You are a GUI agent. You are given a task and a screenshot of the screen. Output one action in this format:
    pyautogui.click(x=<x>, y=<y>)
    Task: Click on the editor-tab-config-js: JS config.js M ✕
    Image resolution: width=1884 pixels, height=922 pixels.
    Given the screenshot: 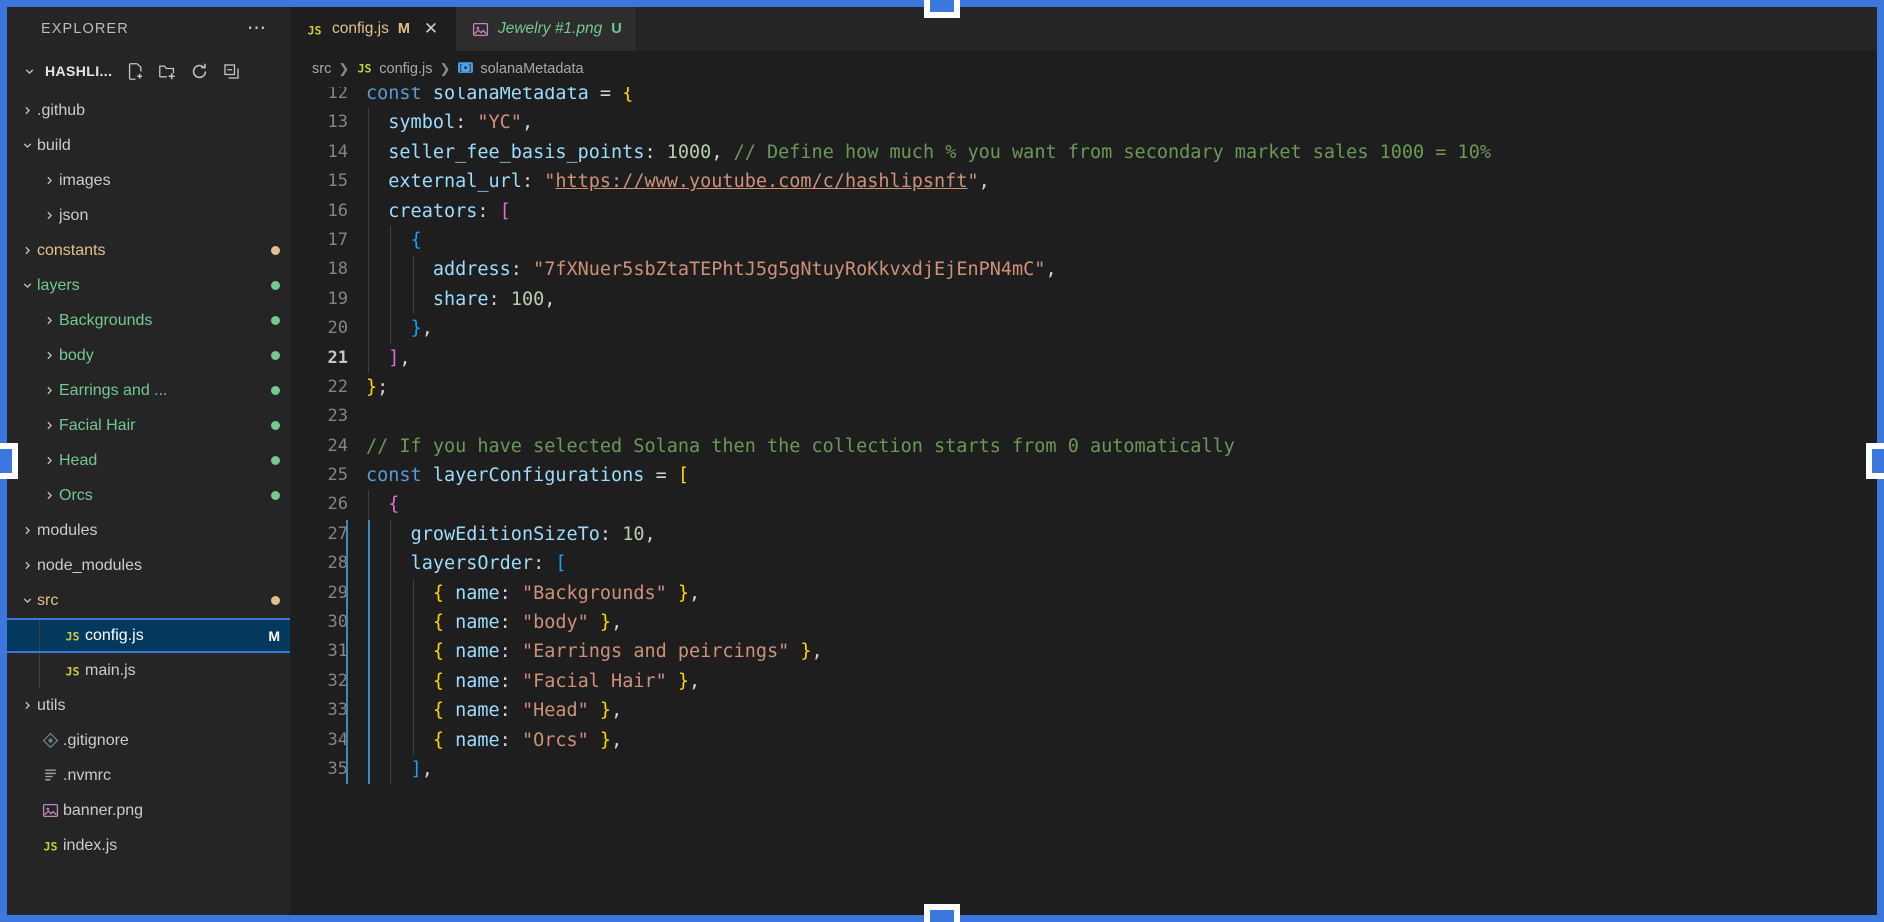 What is the action you would take?
    pyautogui.click(x=373, y=29)
    